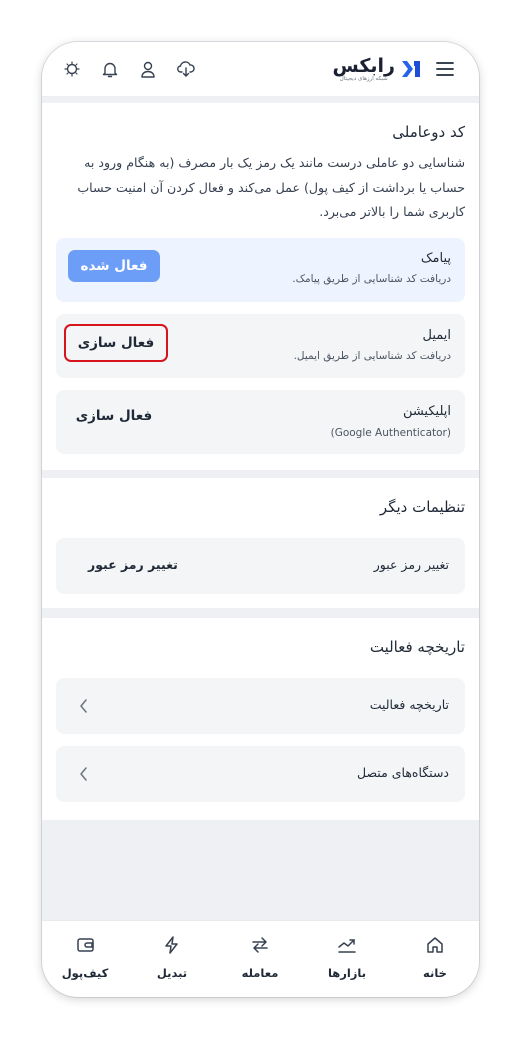  What do you see at coordinates (133, 564) in the screenshot?
I see `change-password-button: تغییر رمز عبور` at bounding box center [133, 564].